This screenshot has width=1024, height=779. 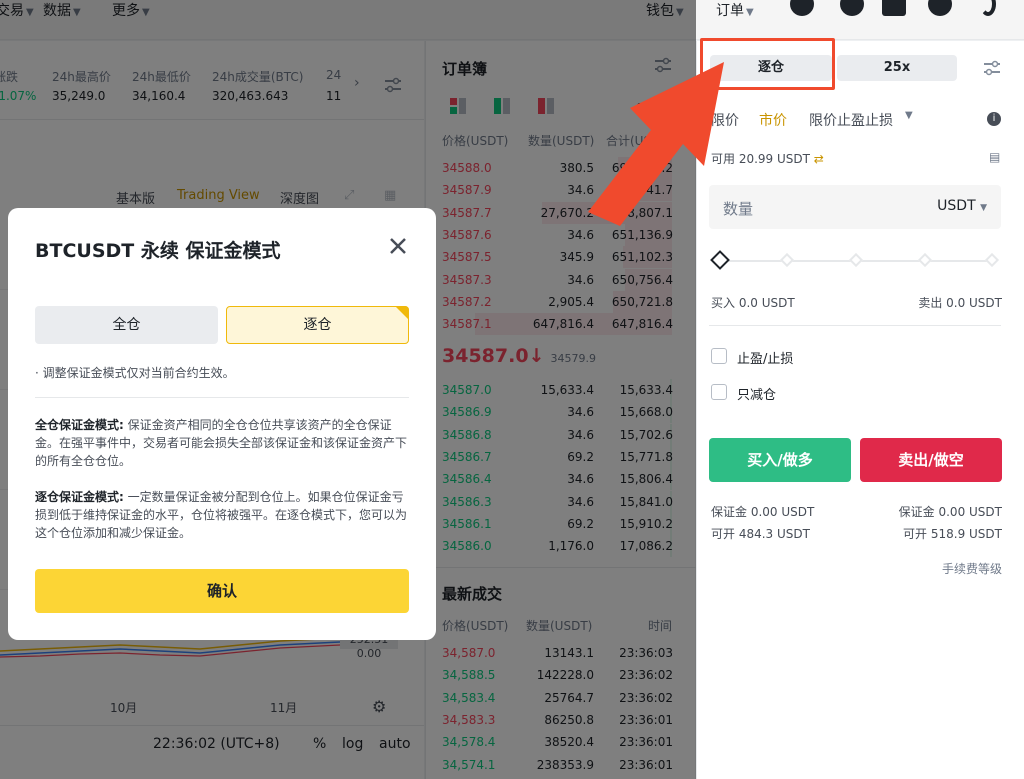 I want to click on highlight-box, so click(x=767, y=64).